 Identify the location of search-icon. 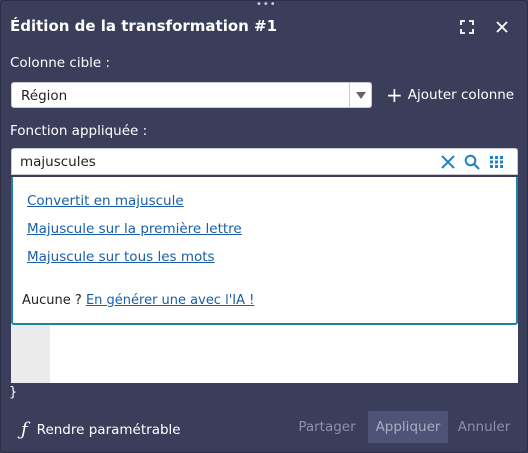
(472, 162).